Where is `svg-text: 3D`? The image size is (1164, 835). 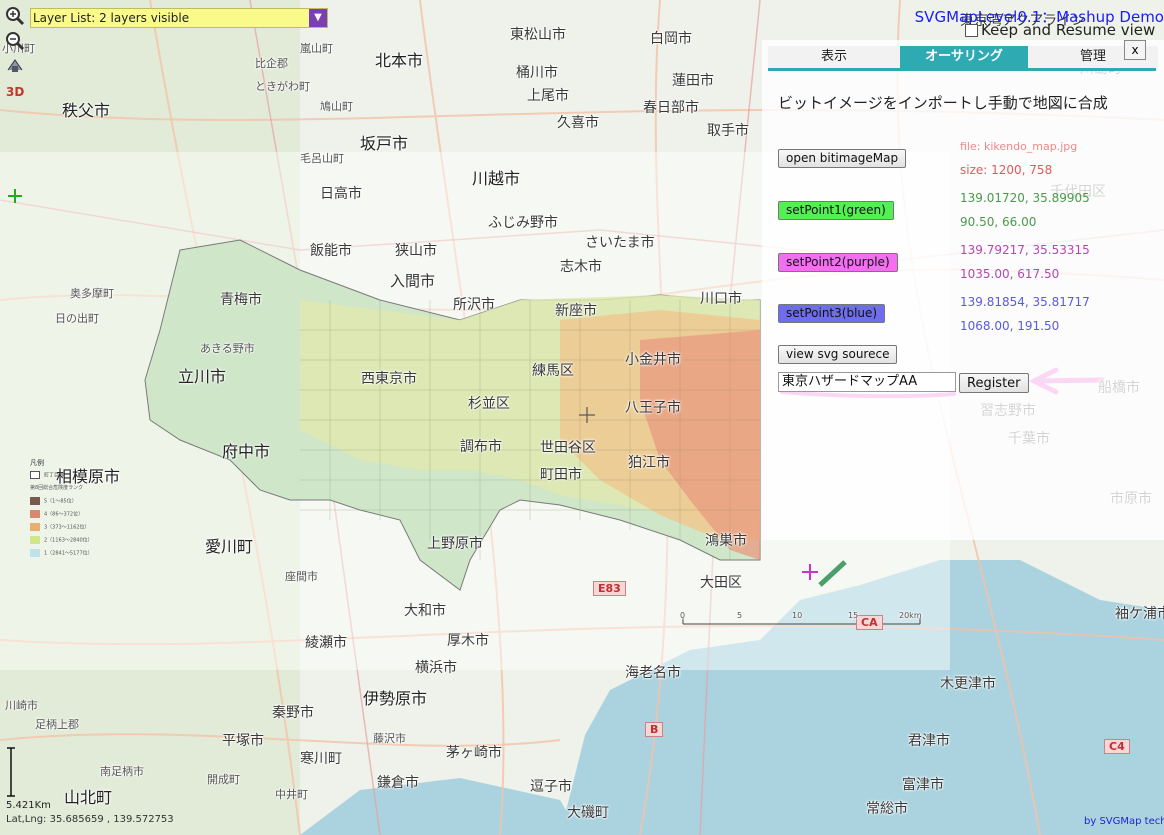
svg-text: 3D is located at coordinates (15, 92).